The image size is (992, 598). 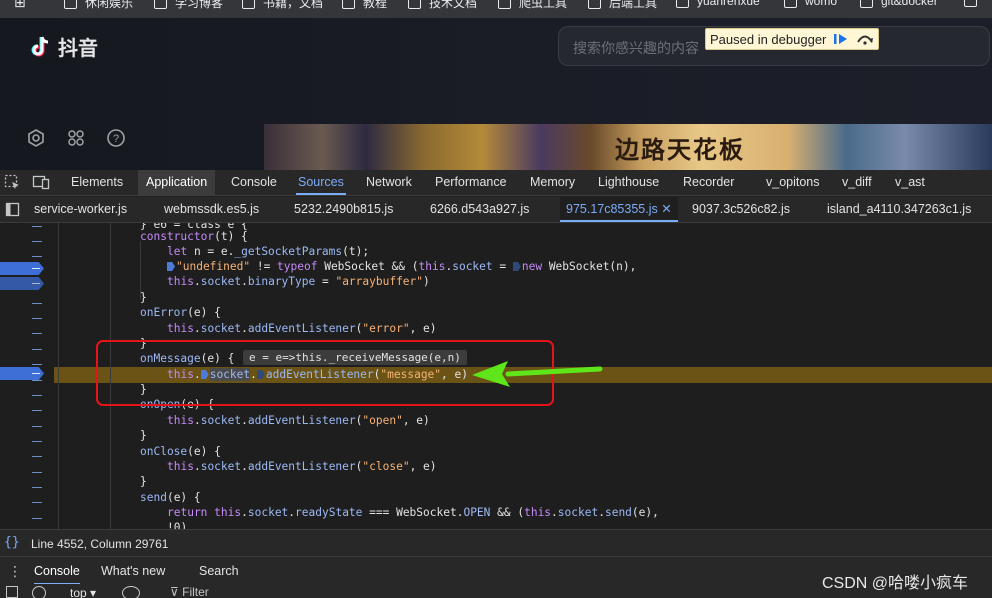 I want to click on tab-v-diff: v_diff, so click(x=857, y=182).